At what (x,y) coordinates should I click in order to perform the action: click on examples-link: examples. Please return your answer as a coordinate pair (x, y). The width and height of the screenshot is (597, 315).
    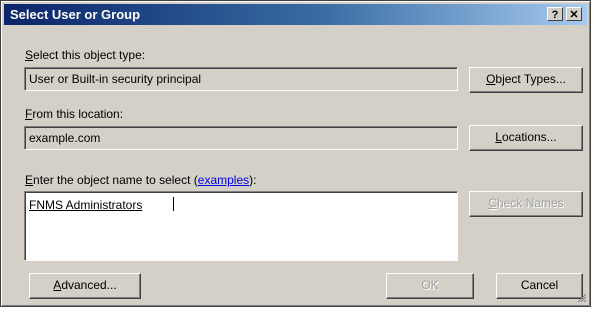
    Looking at the image, I should click on (223, 180).